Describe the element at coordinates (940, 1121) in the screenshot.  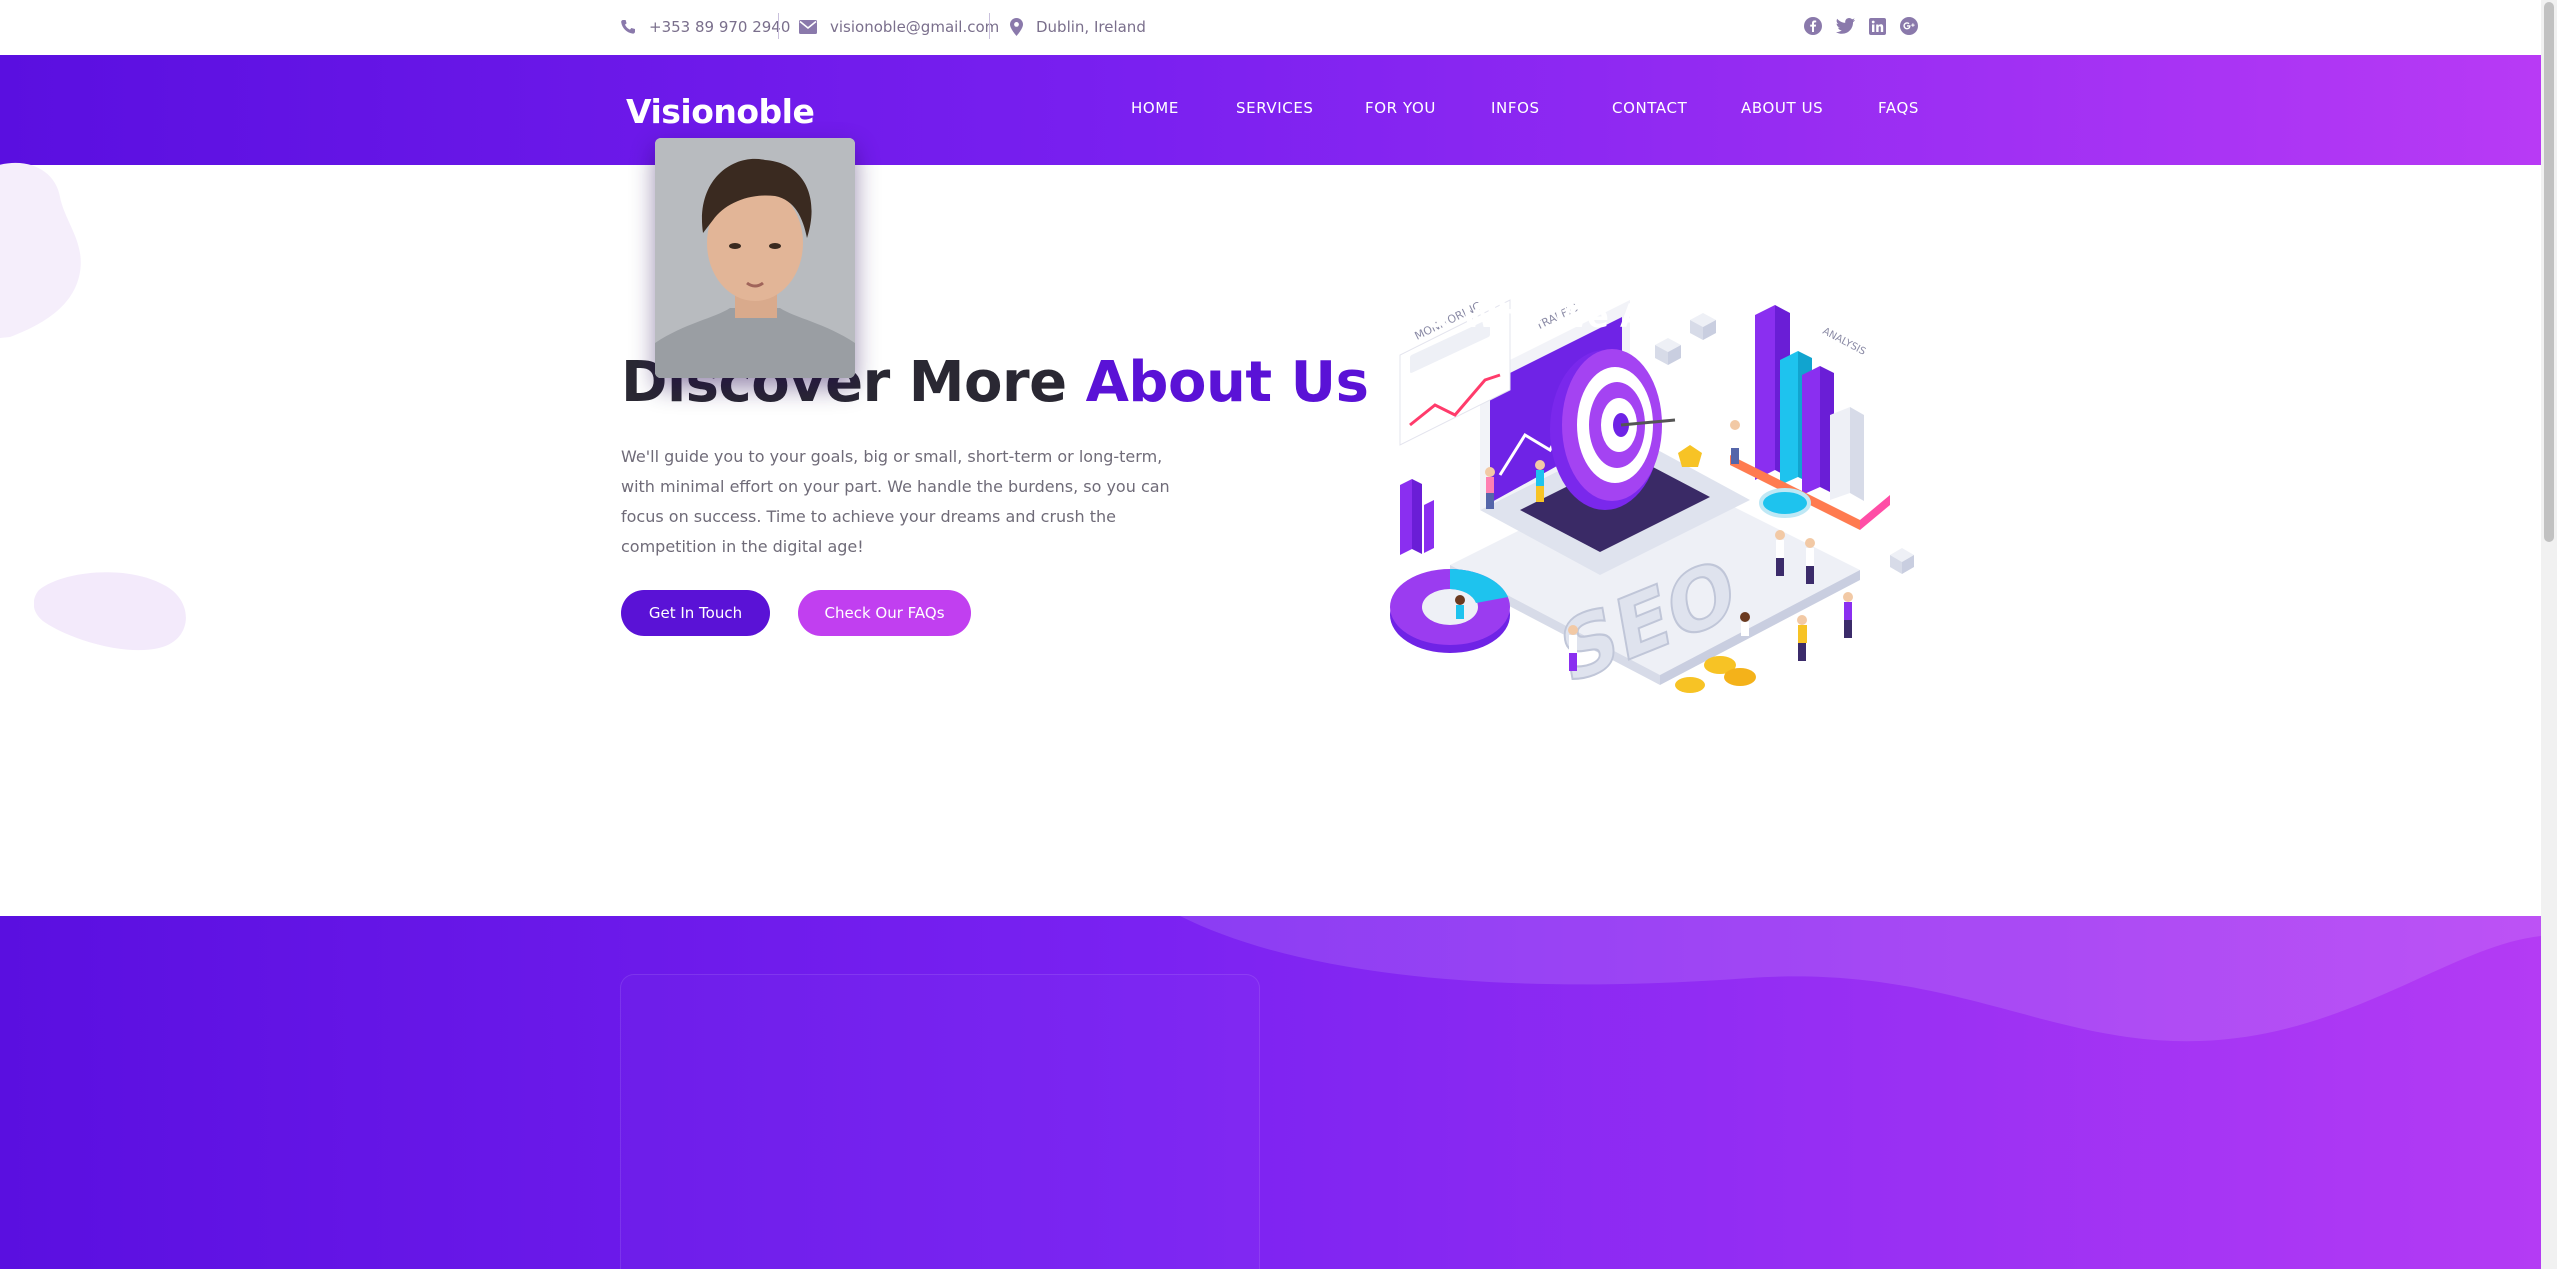
I see `profile-card` at that location.